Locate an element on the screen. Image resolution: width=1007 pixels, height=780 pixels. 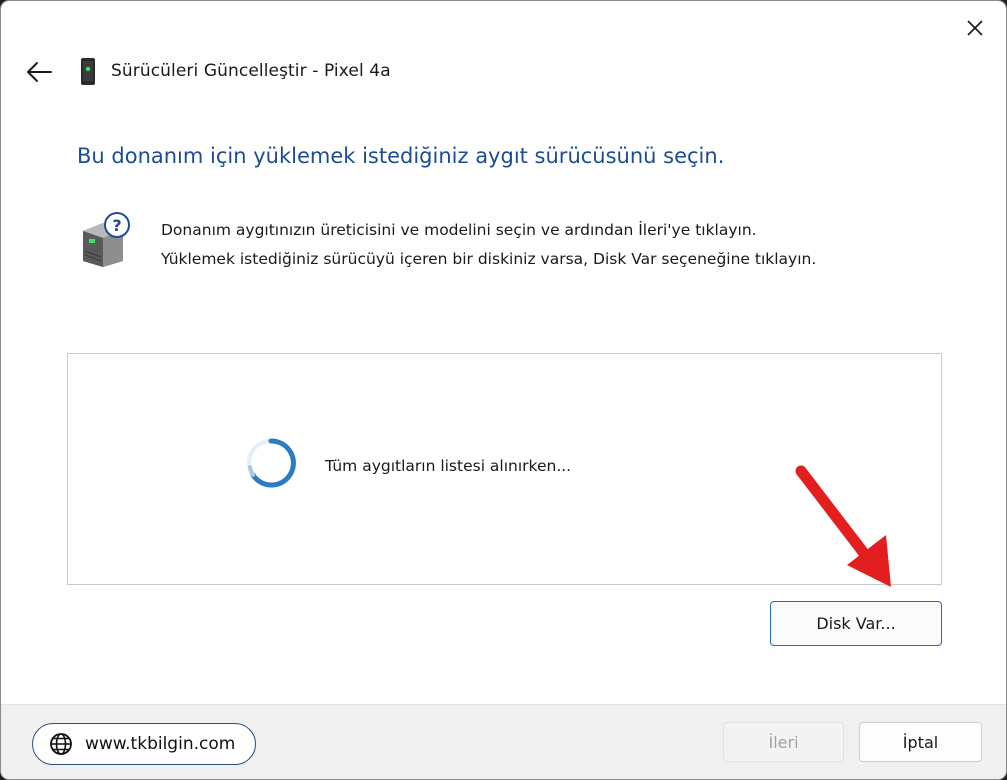
loading-spinner-icon is located at coordinates (271, 463).